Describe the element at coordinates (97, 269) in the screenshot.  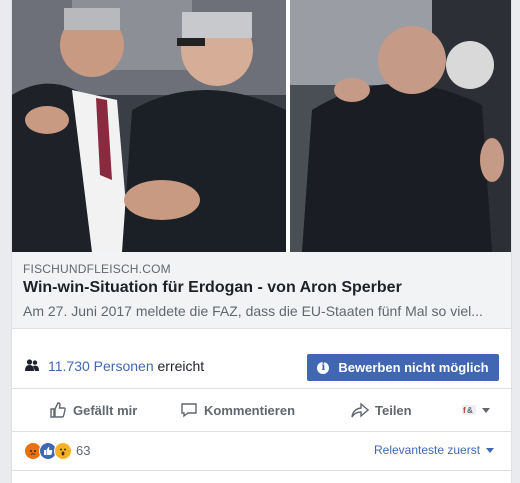
I see `link-domain: FISCHUNDFLEISCH.COM` at that location.